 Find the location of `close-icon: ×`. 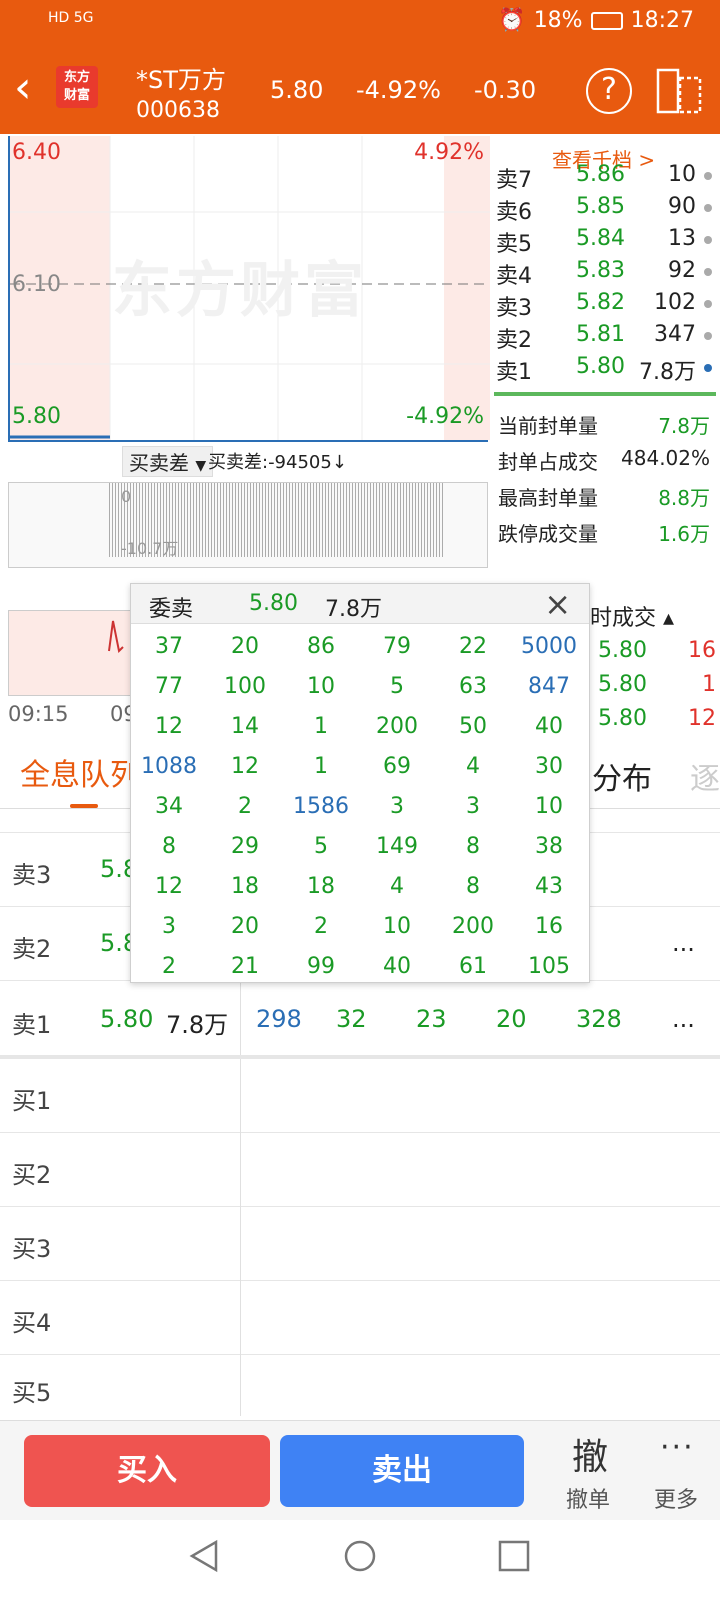

close-icon: × is located at coordinates (557, 604).